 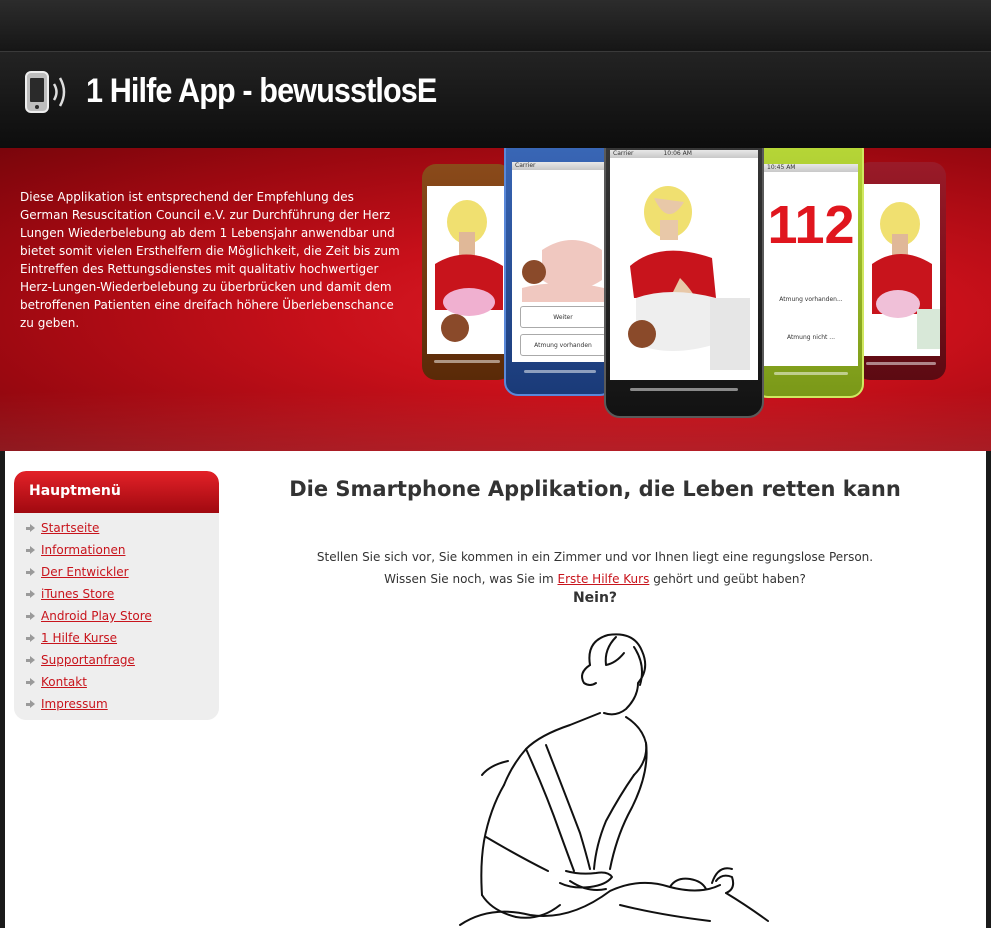 I want to click on banner-reflection, so click(x=495, y=421).